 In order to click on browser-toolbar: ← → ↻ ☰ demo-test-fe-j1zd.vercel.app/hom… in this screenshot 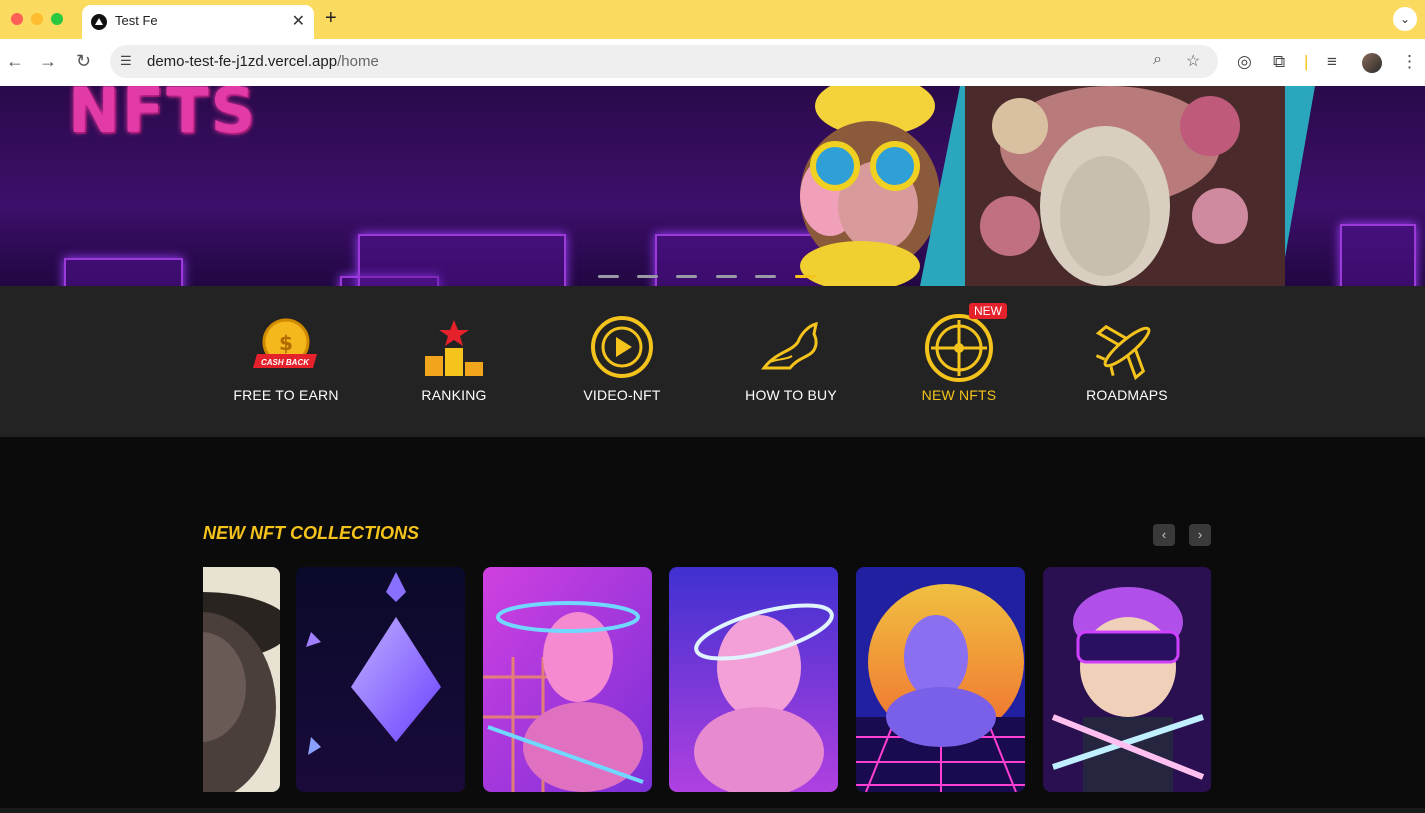, I will do `click(712, 63)`.